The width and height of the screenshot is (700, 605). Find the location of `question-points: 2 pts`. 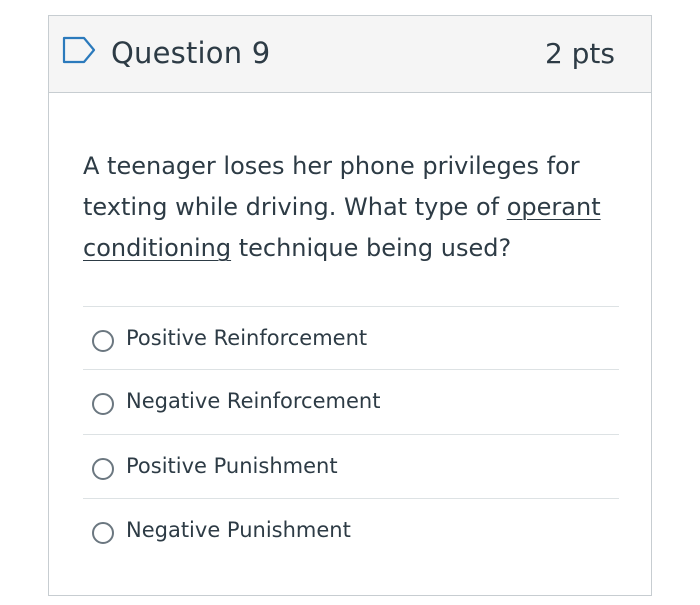

question-points: 2 pts is located at coordinates (579, 53).